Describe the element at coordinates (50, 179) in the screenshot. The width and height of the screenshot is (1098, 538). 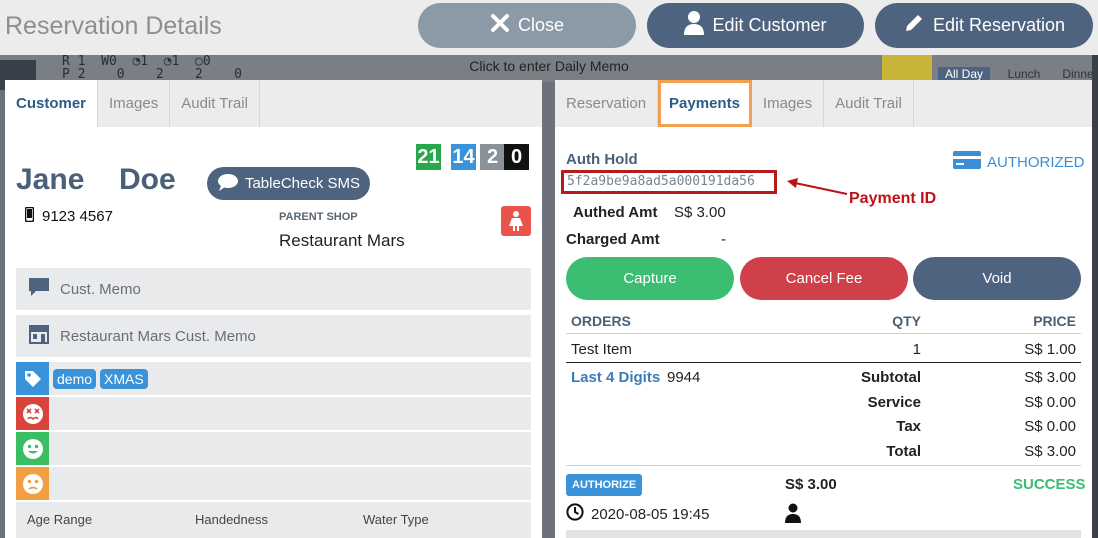
I see `customer-first-name: Jane` at that location.